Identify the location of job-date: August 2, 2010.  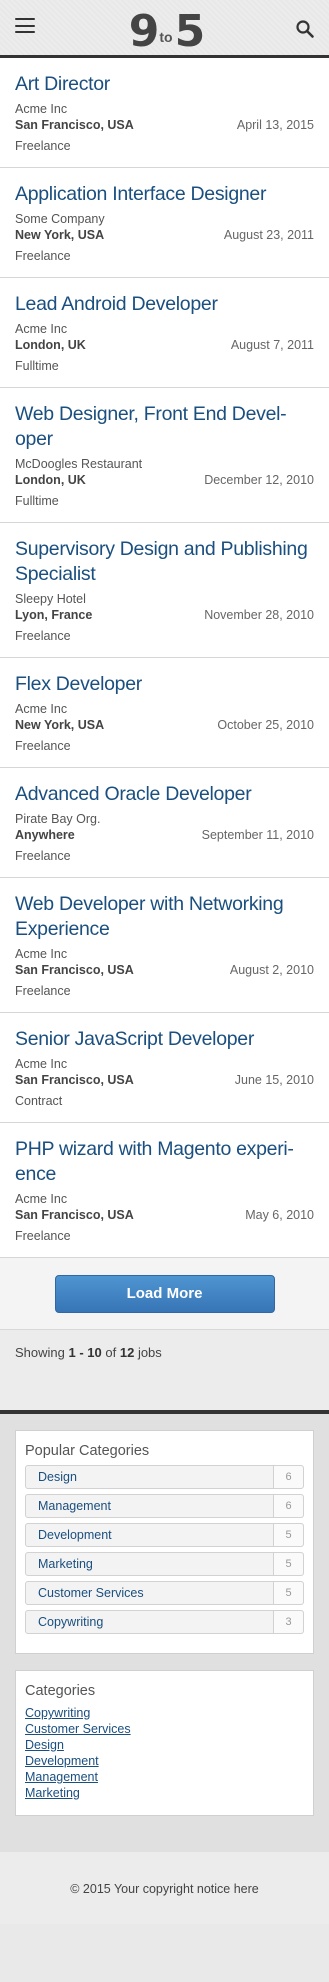
(271, 970).